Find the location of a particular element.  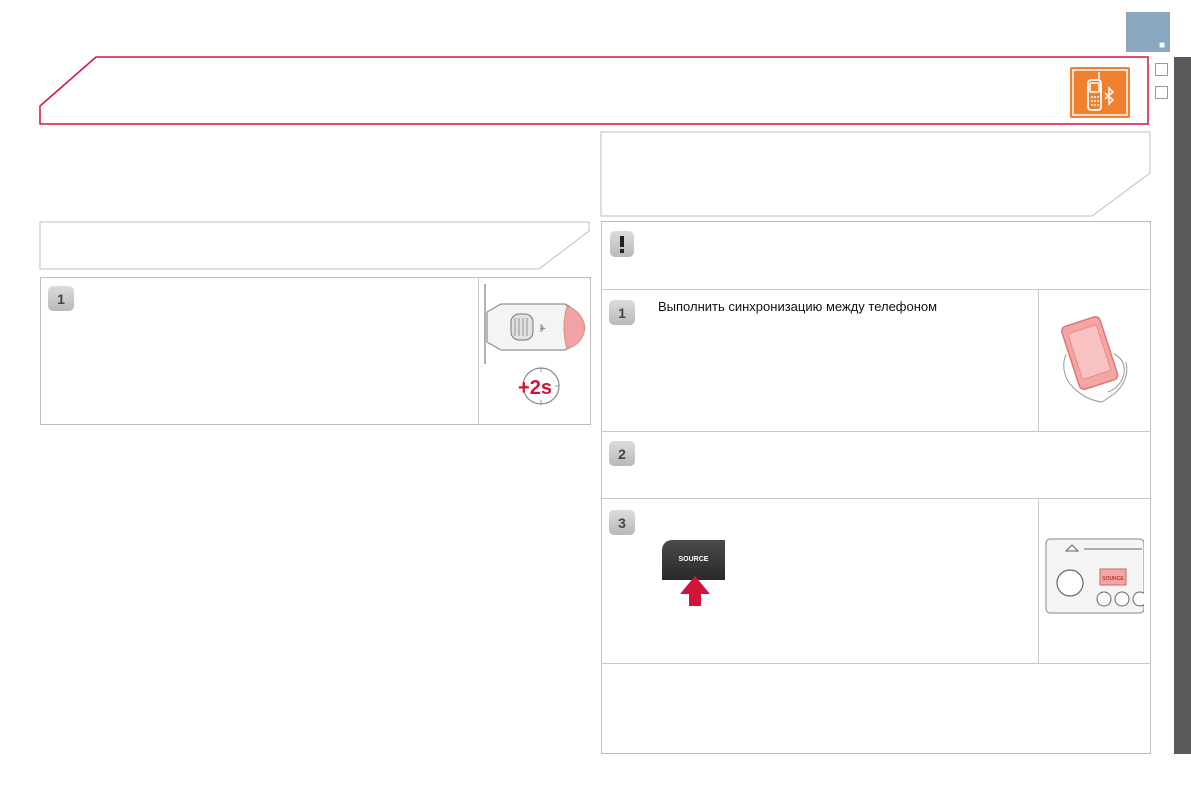

timer-2s-icon: +2s is located at coordinates (539, 386).